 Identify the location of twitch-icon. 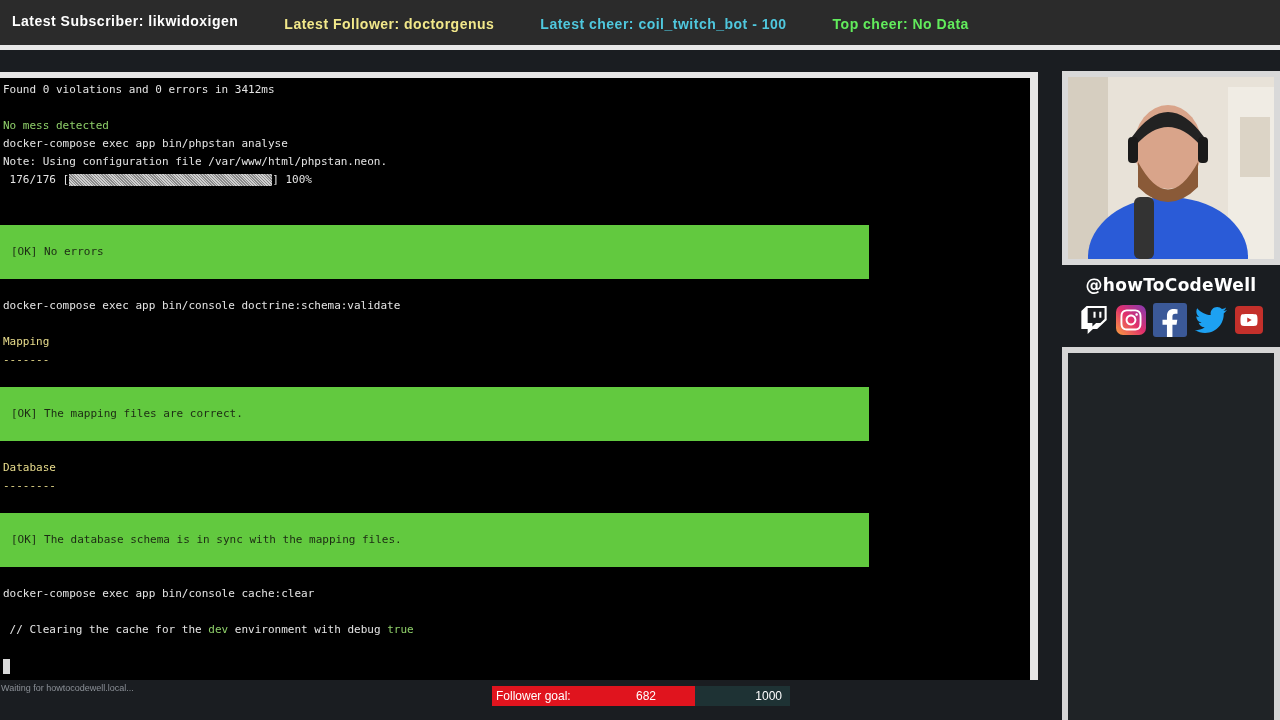
(1094, 319).